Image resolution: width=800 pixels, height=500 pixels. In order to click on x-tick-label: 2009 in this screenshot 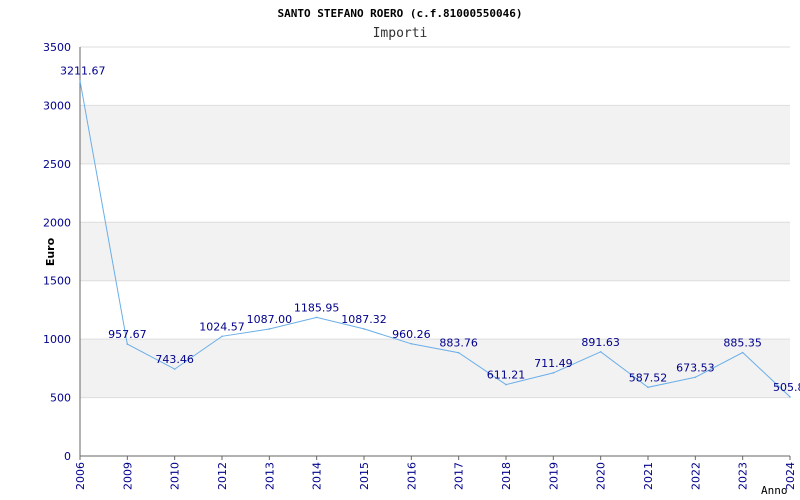, I will do `click(127, 476)`.